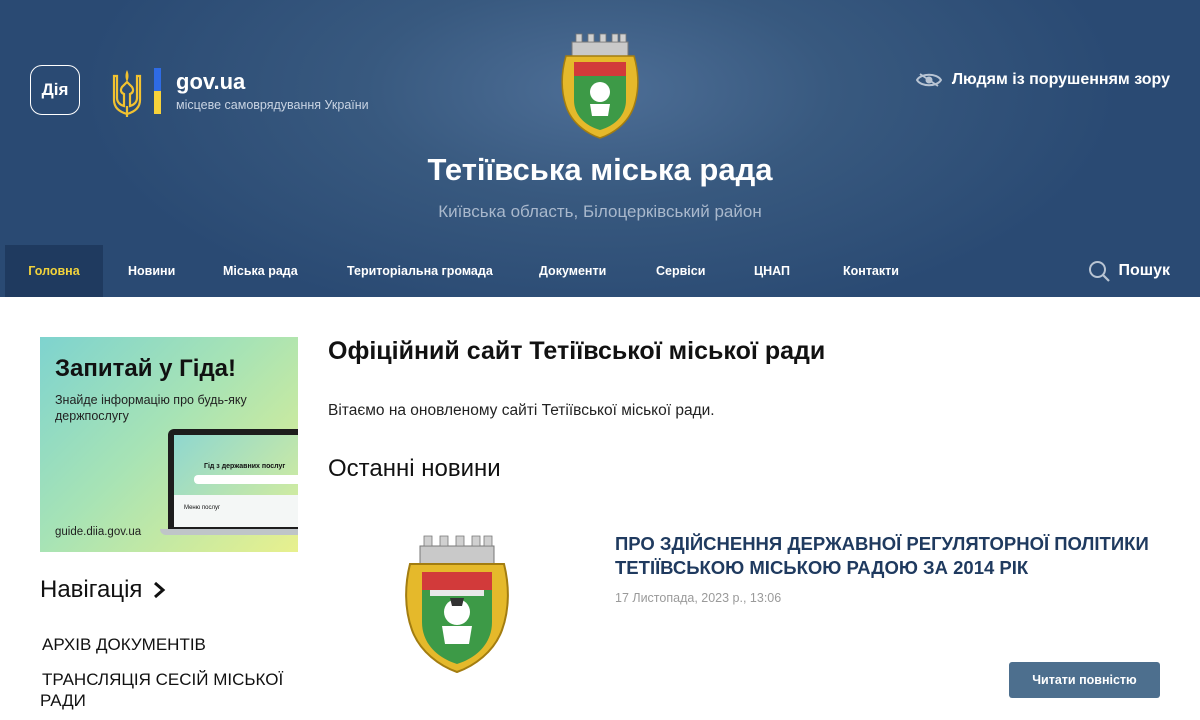  What do you see at coordinates (600, 211) in the screenshot?
I see `site-subtitle: Київська область, Білоцерківський район` at bounding box center [600, 211].